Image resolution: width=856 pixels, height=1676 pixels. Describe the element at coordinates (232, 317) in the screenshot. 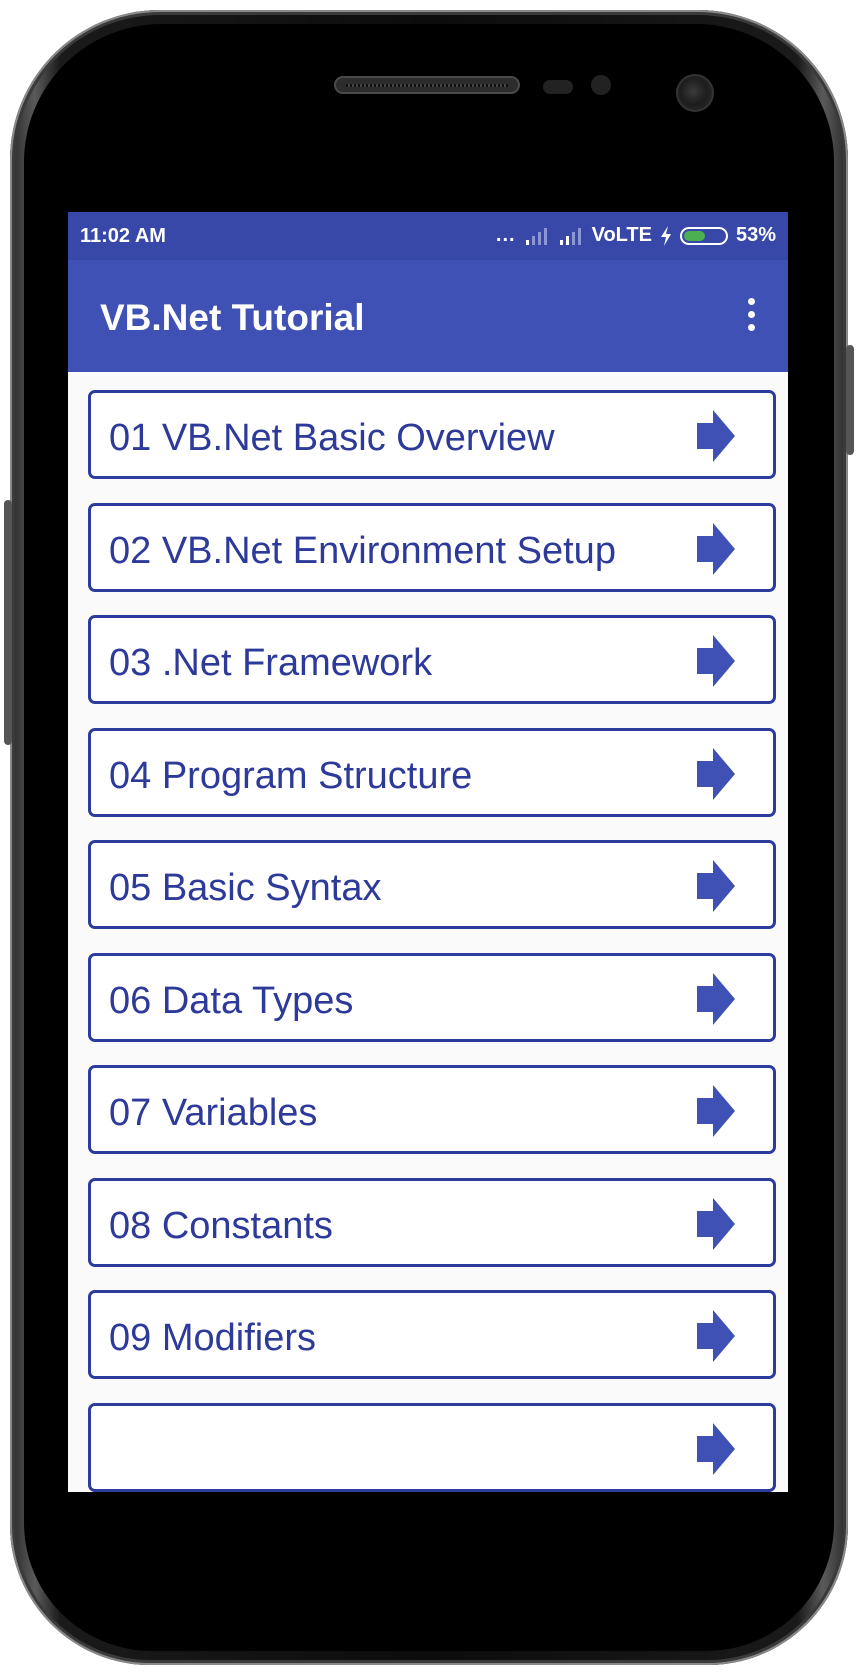

I see `app-title: VB.Net Tutorial` at that location.